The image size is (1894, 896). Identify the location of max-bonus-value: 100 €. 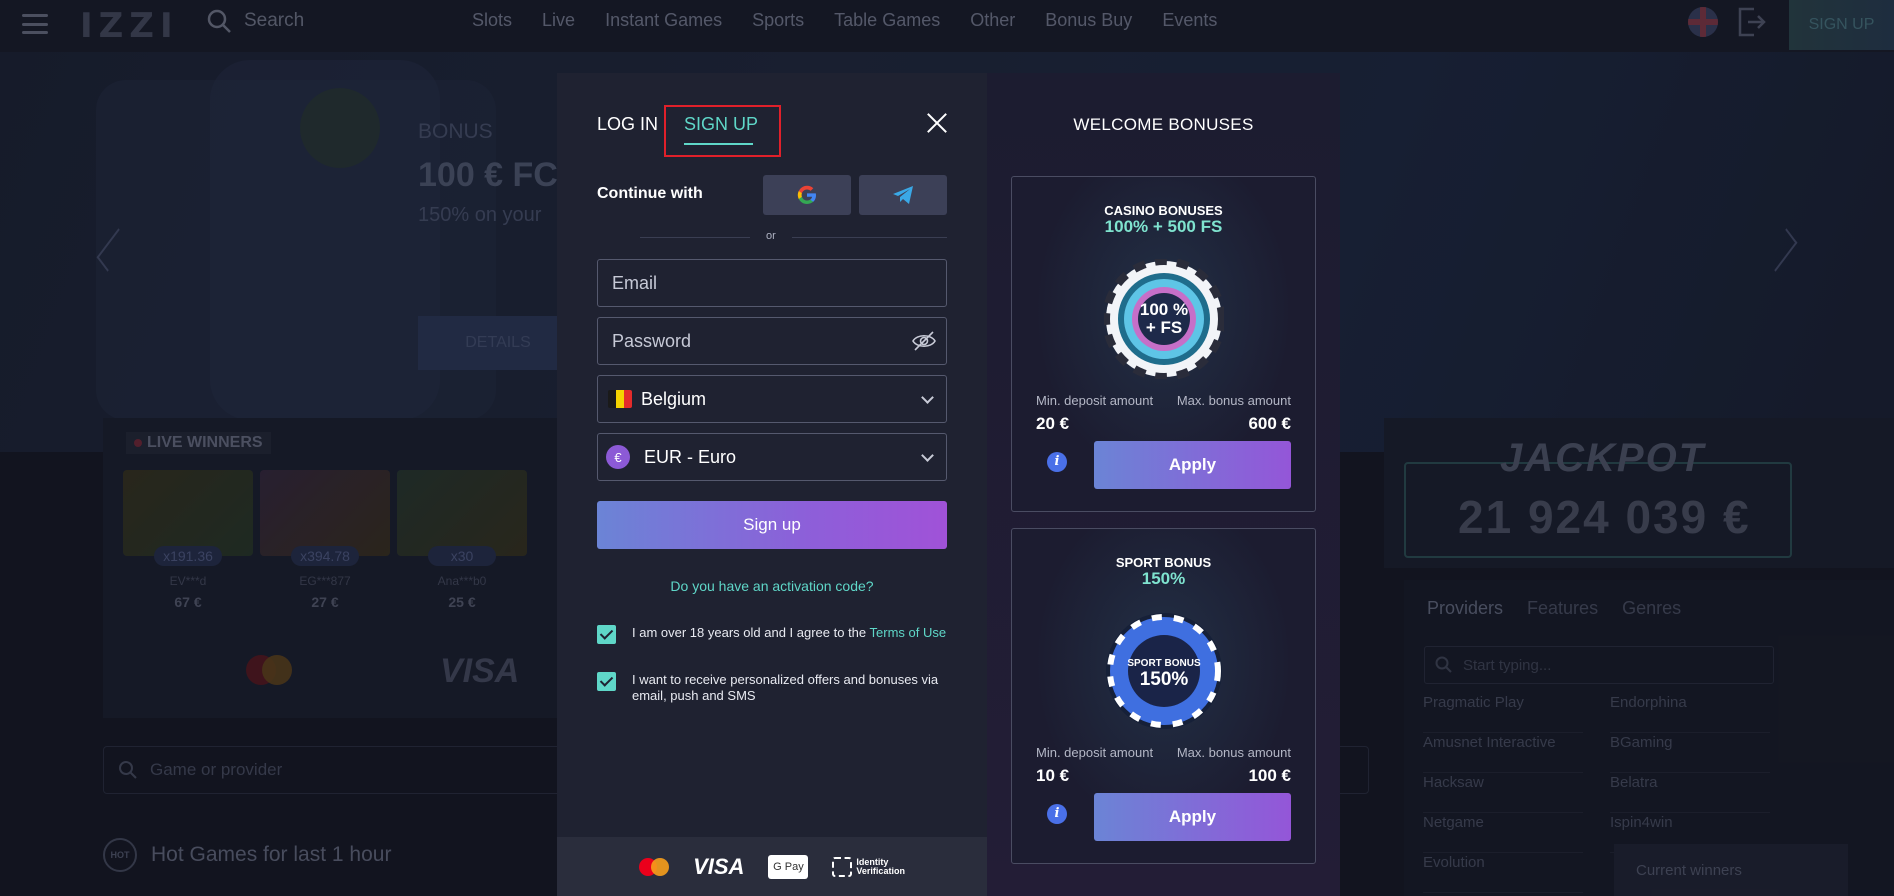
(1269, 775).